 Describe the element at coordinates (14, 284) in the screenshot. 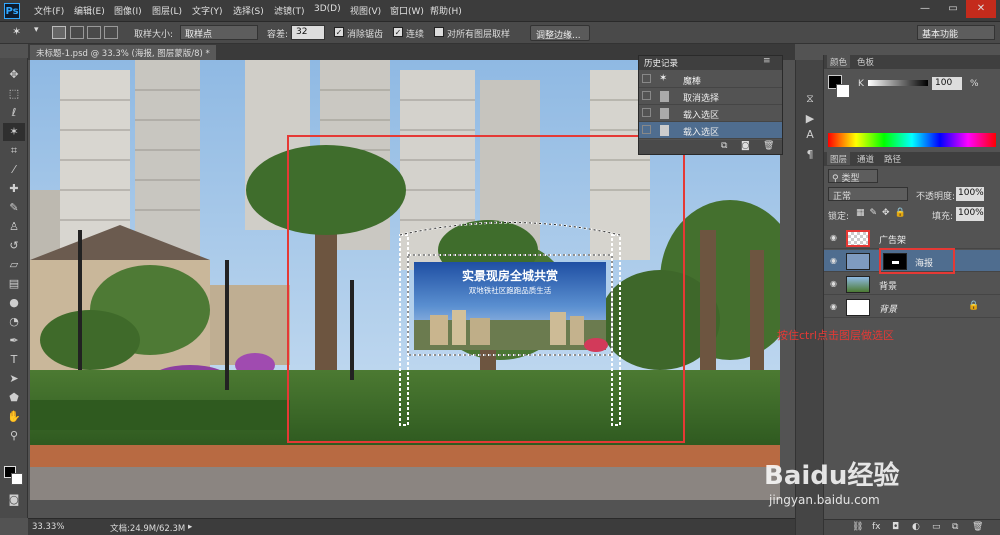

I see `gradient-tool-icon: ▤` at that location.